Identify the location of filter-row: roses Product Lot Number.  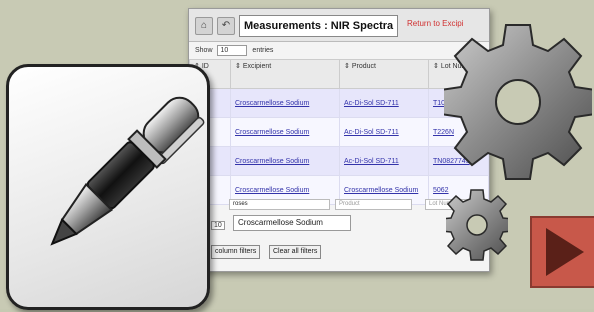
(339, 204).